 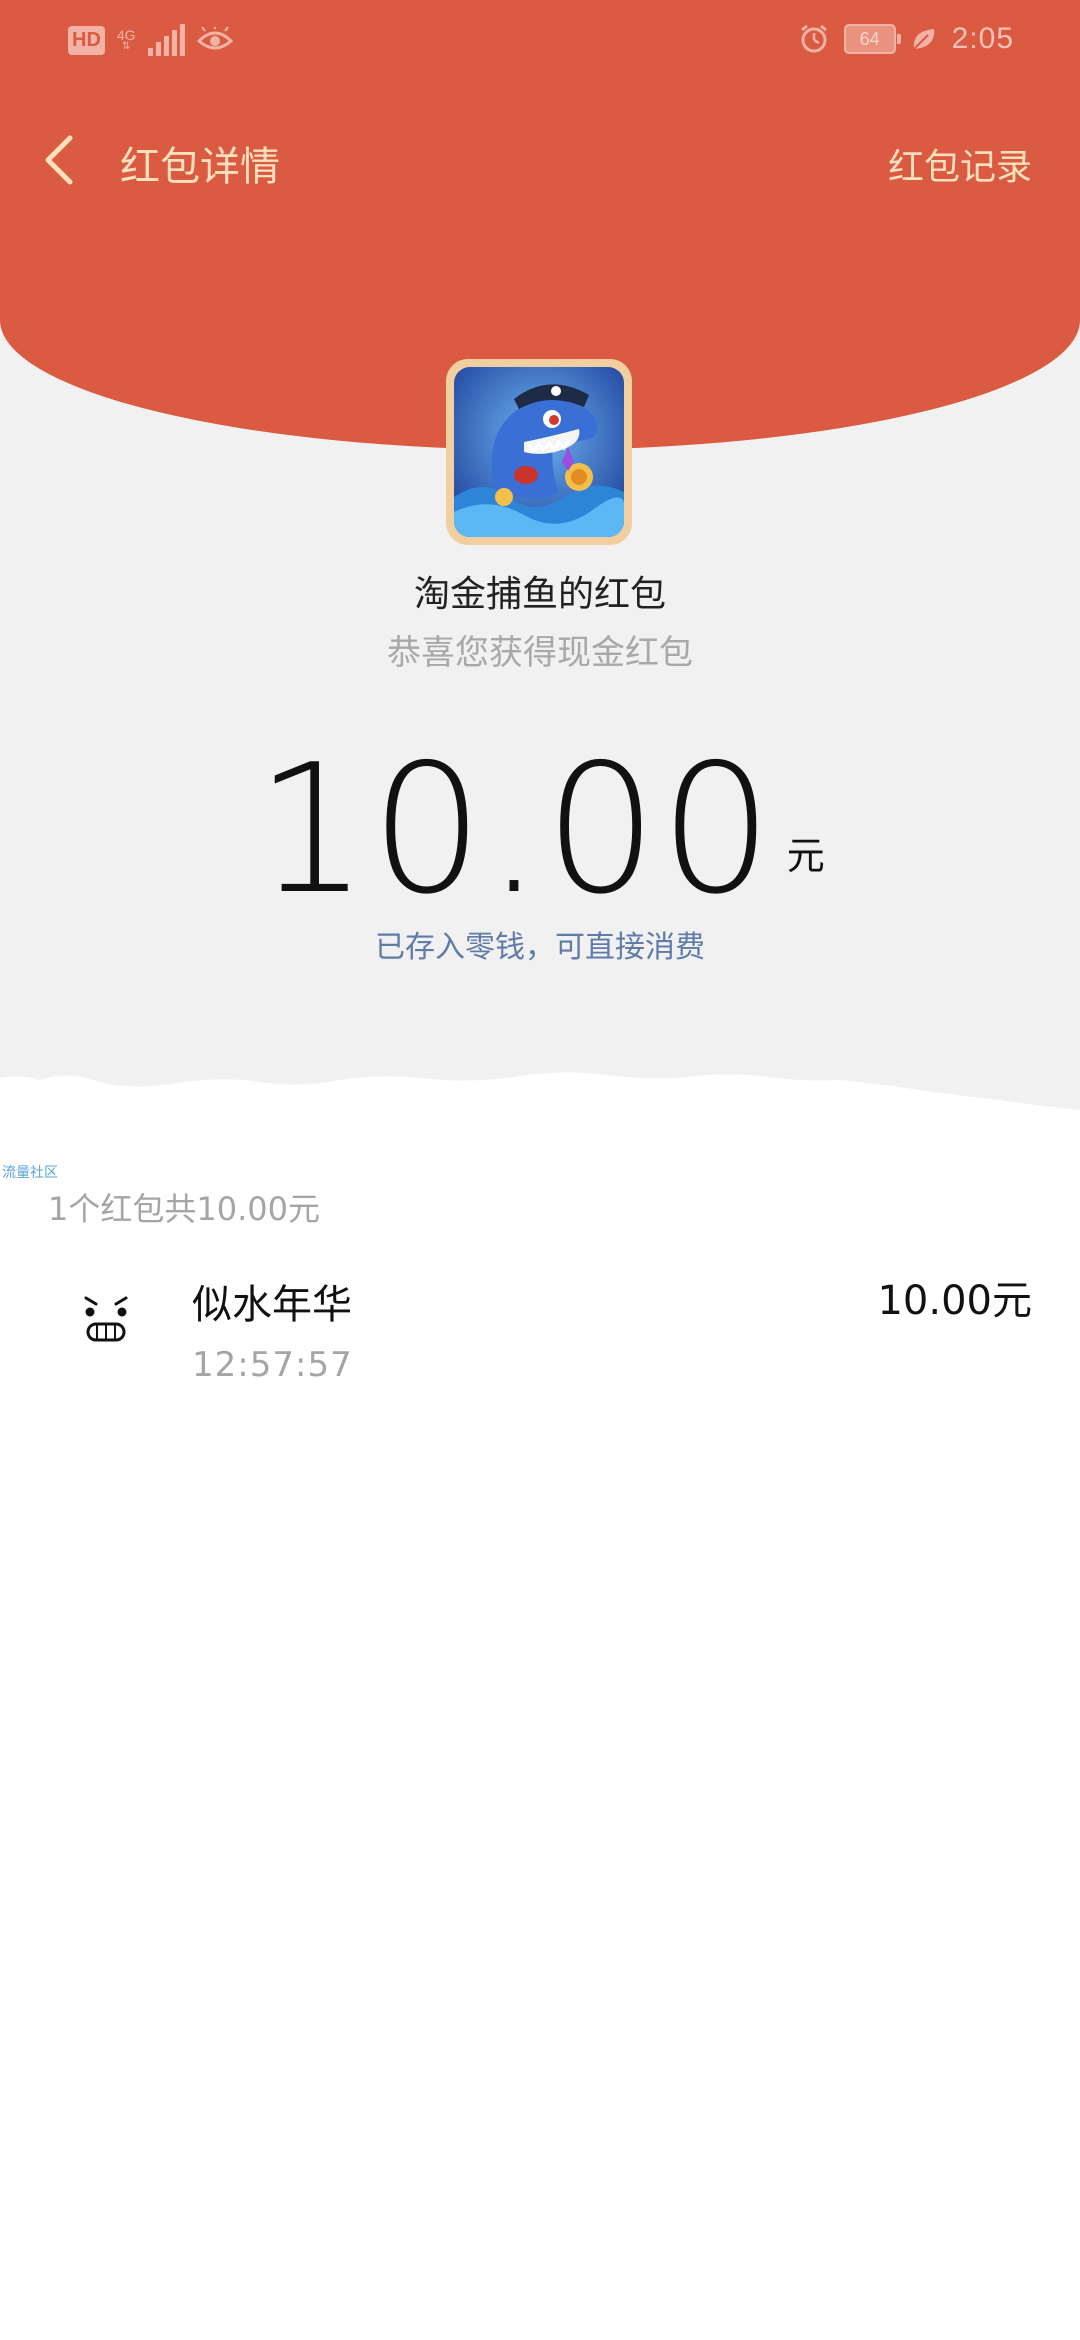 What do you see at coordinates (184, 1209) in the screenshot?
I see `packet-summary: 1个红包共10.00元` at bounding box center [184, 1209].